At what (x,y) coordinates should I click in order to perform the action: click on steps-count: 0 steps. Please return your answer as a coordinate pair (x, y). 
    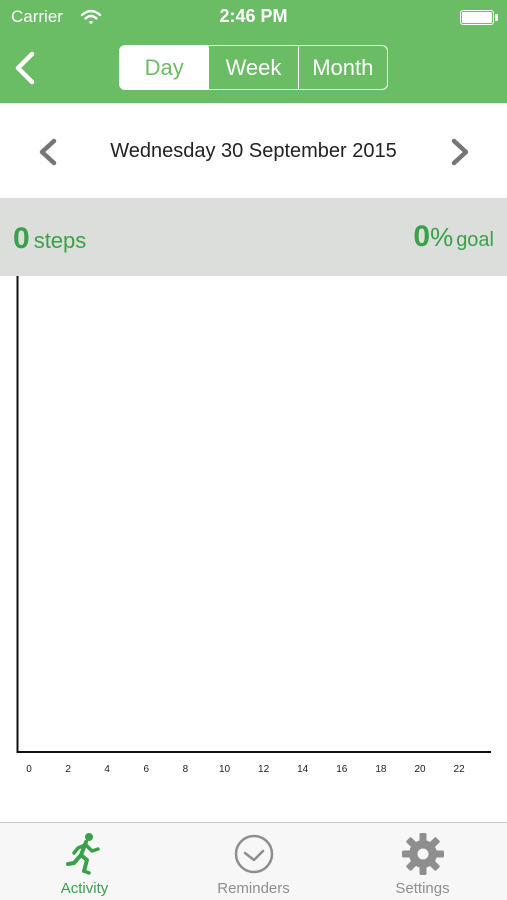
    Looking at the image, I should click on (49, 239).